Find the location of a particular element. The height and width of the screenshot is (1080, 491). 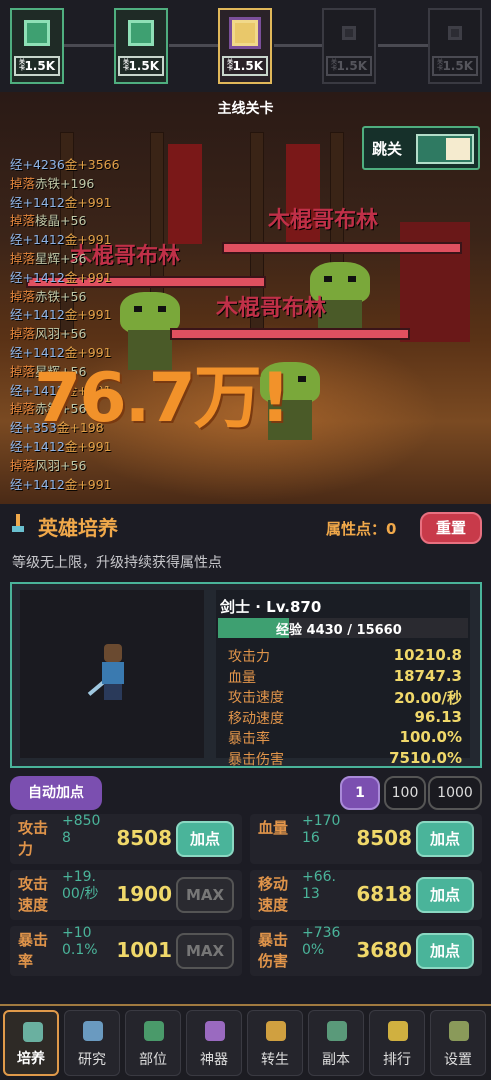

attribute-card: 攻击速度 +19.00/秒 1900 MAX is located at coordinates (126, 894).